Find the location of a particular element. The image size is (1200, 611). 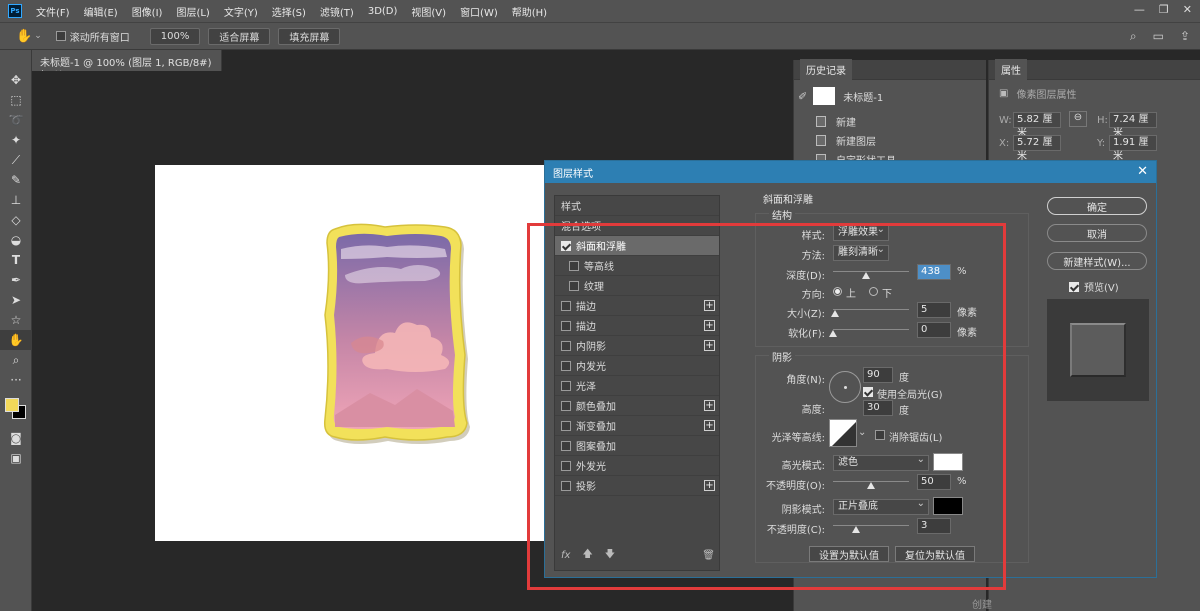

quick-mask-icon: ◙ is located at coordinates (16, 438).